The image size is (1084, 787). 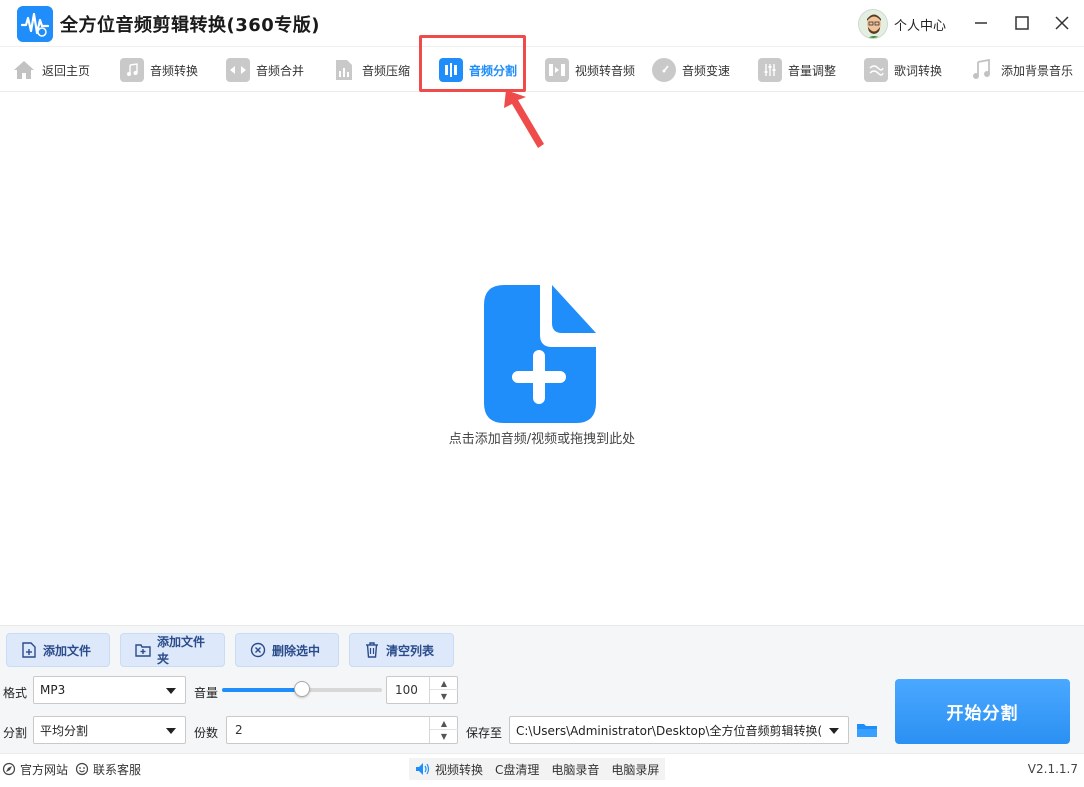 I want to click on compress-icon, so click(x=344, y=70).